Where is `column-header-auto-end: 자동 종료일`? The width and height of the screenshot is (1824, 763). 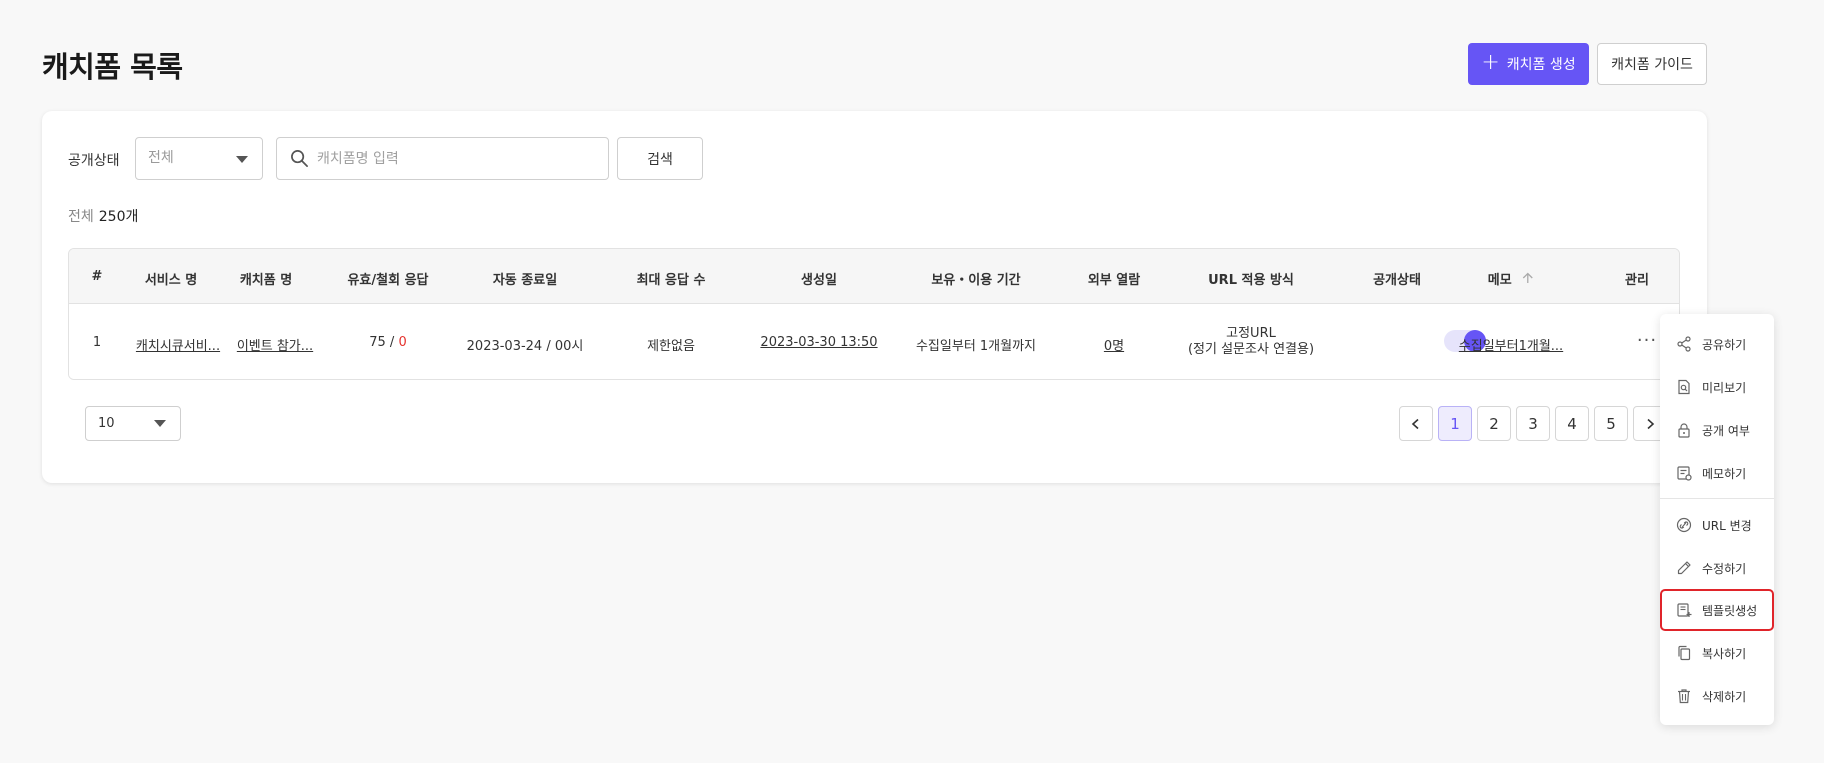 column-header-auto-end: 자동 종료일 is located at coordinates (525, 280).